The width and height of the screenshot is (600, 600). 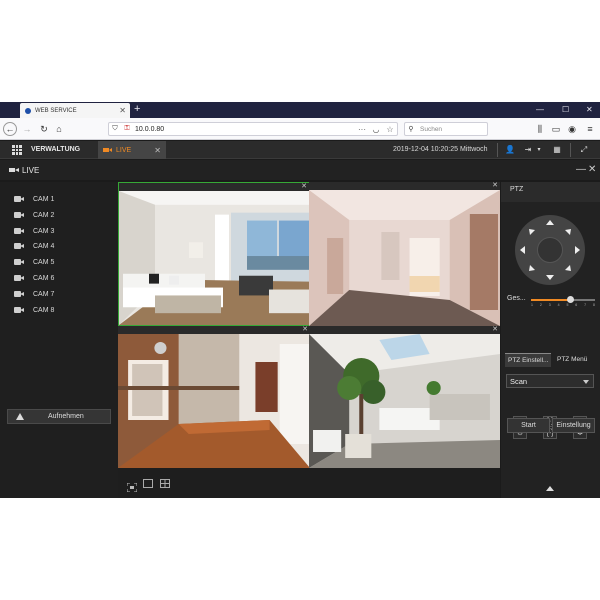 What do you see at coordinates (594, 305) in the screenshot?
I see `speed-tick: 8` at bounding box center [594, 305].